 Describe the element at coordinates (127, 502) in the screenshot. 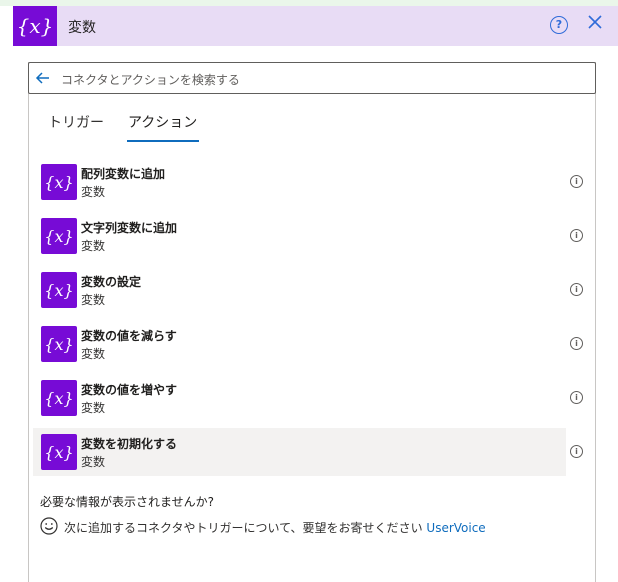

I see `missing-info-question: 必要な情報が表示されませんか?` at that location.